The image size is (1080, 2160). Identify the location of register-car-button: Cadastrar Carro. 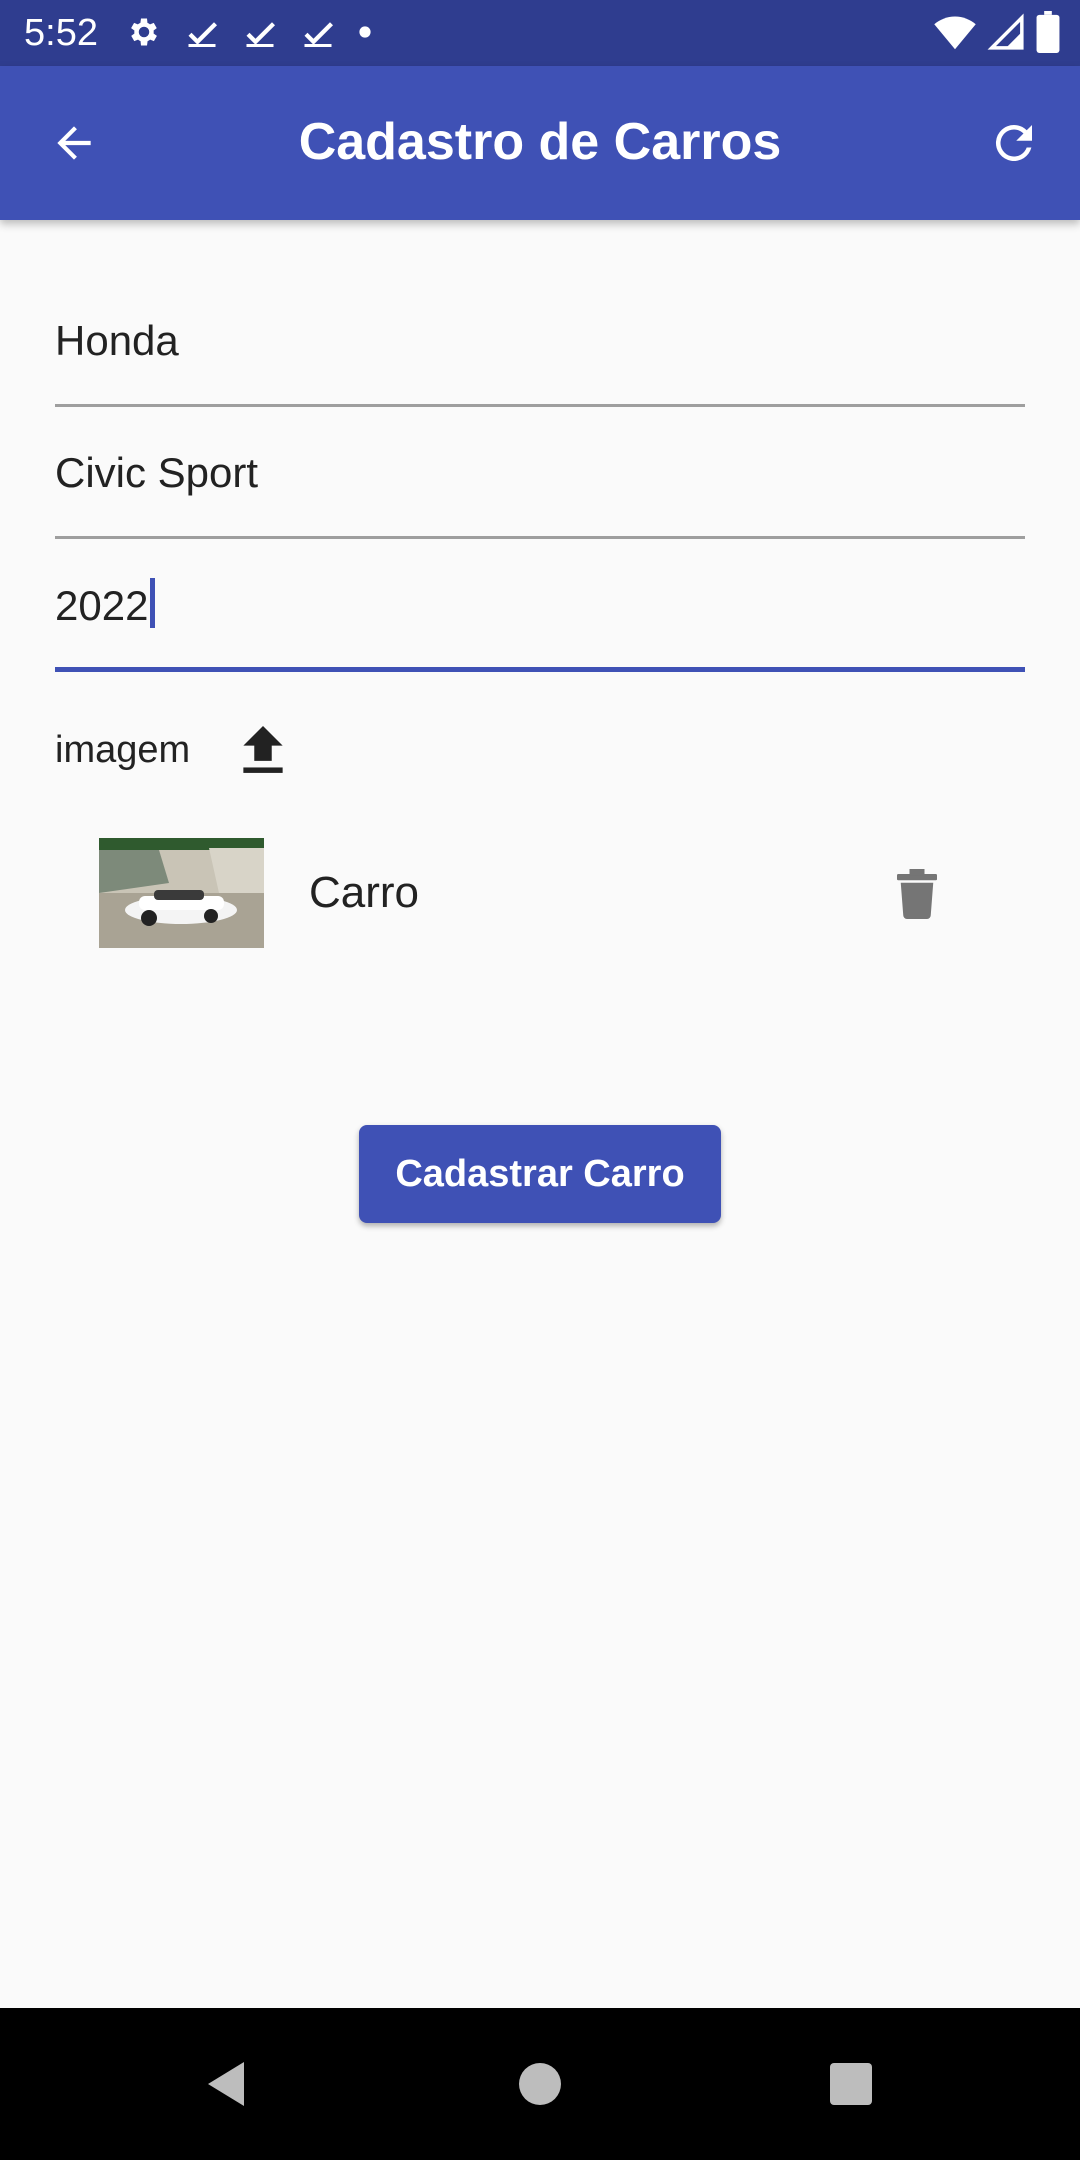
(540, 1174).